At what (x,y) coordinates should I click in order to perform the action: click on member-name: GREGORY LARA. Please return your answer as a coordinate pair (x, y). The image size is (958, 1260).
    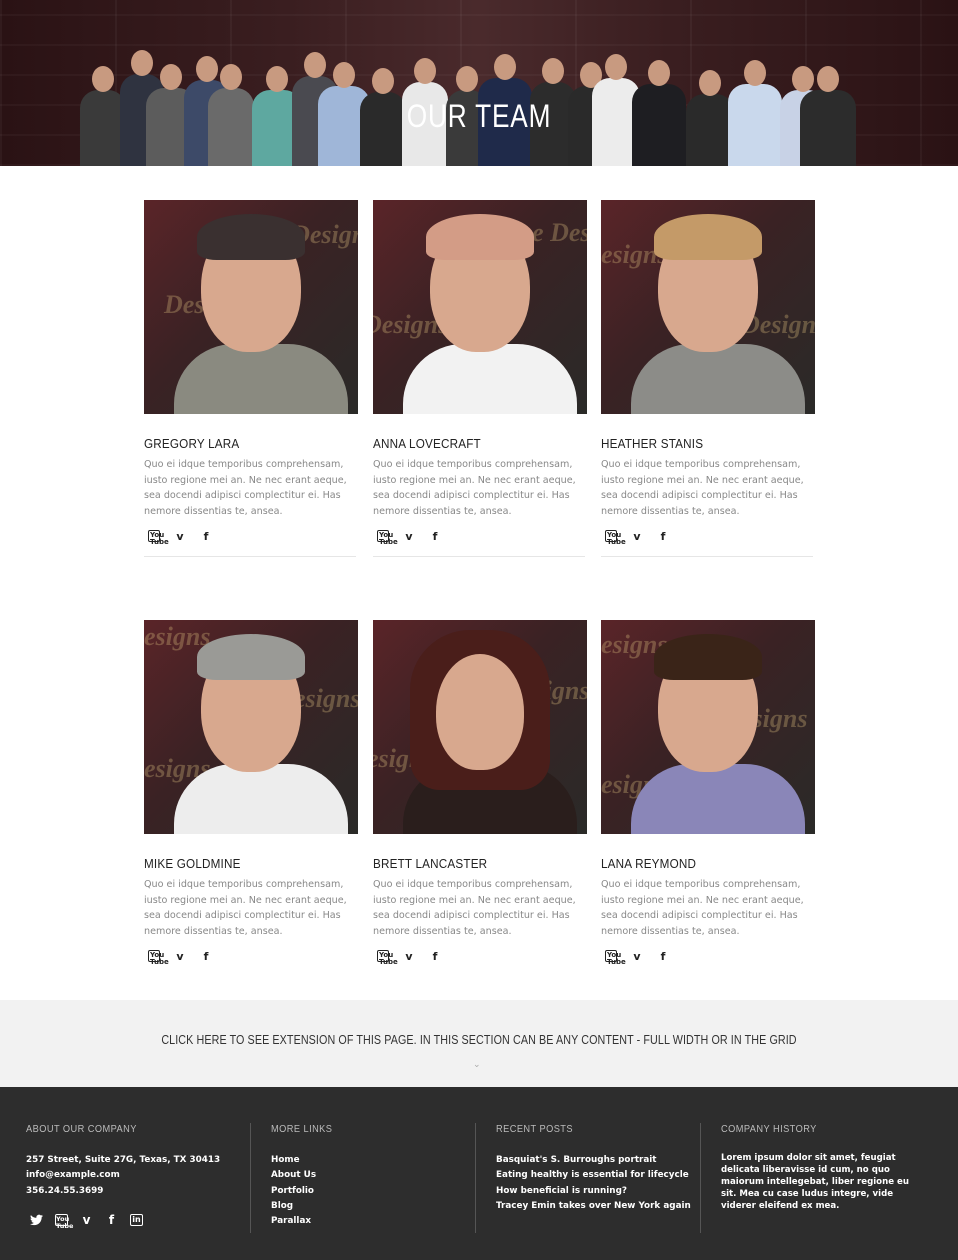
    Looking at the image, I should click on (192, 443).